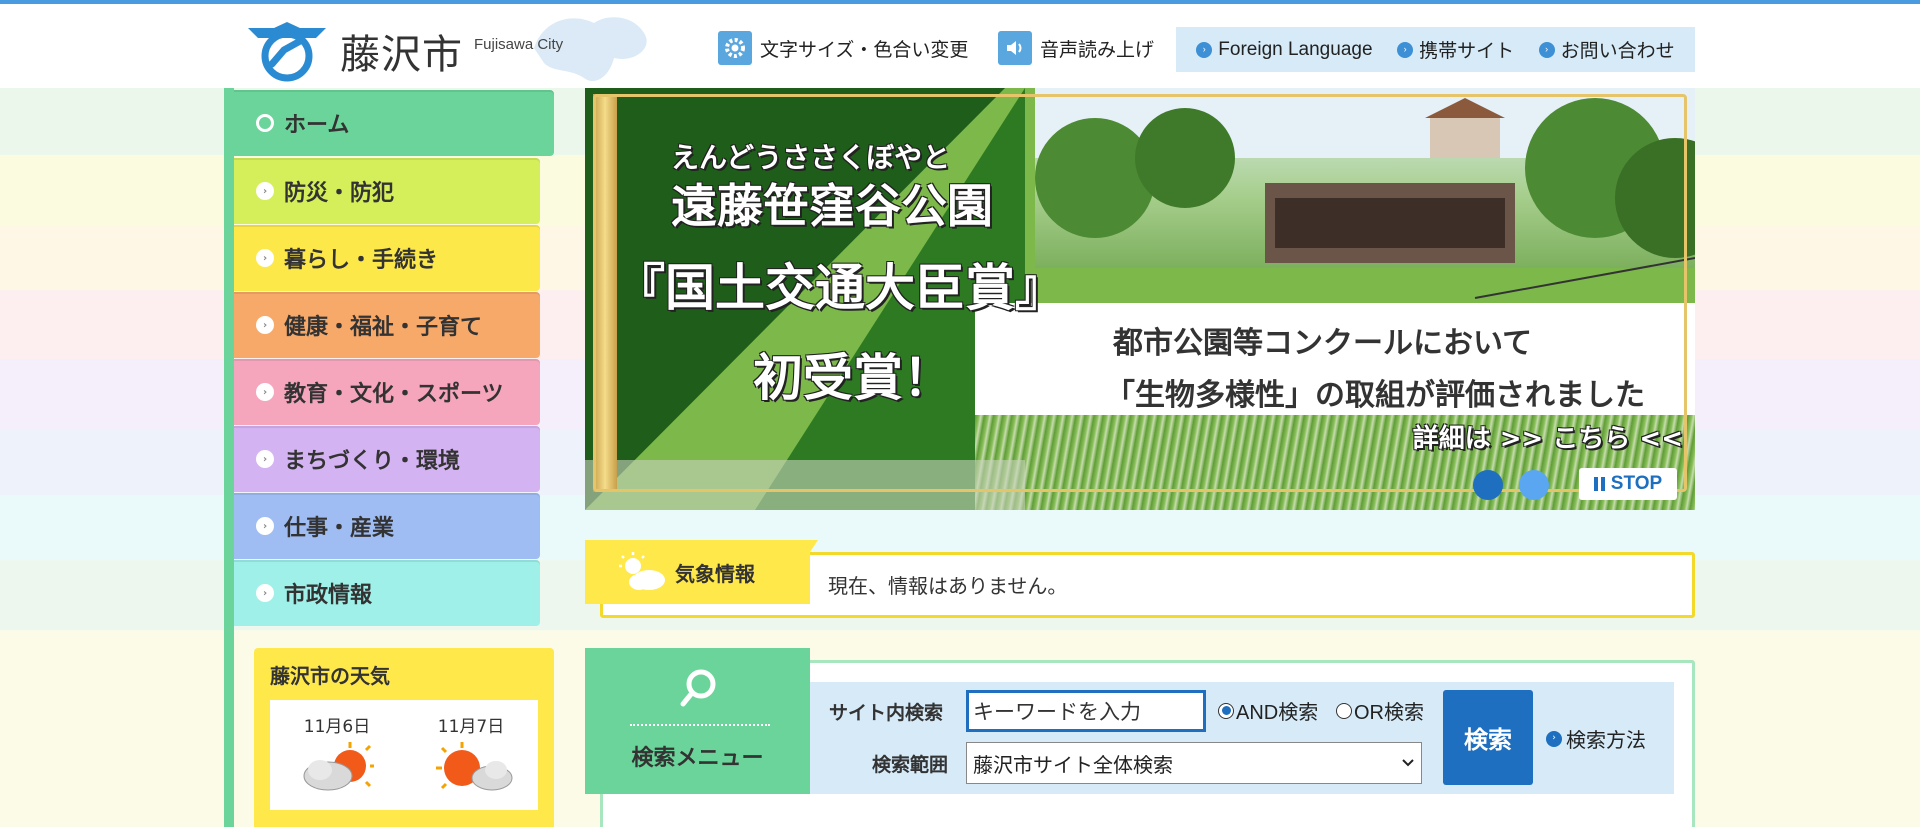 The height and width of the screenshot is (827, 1920). I want to click on weather-info-tab: 気象情報, so click(701, 572).